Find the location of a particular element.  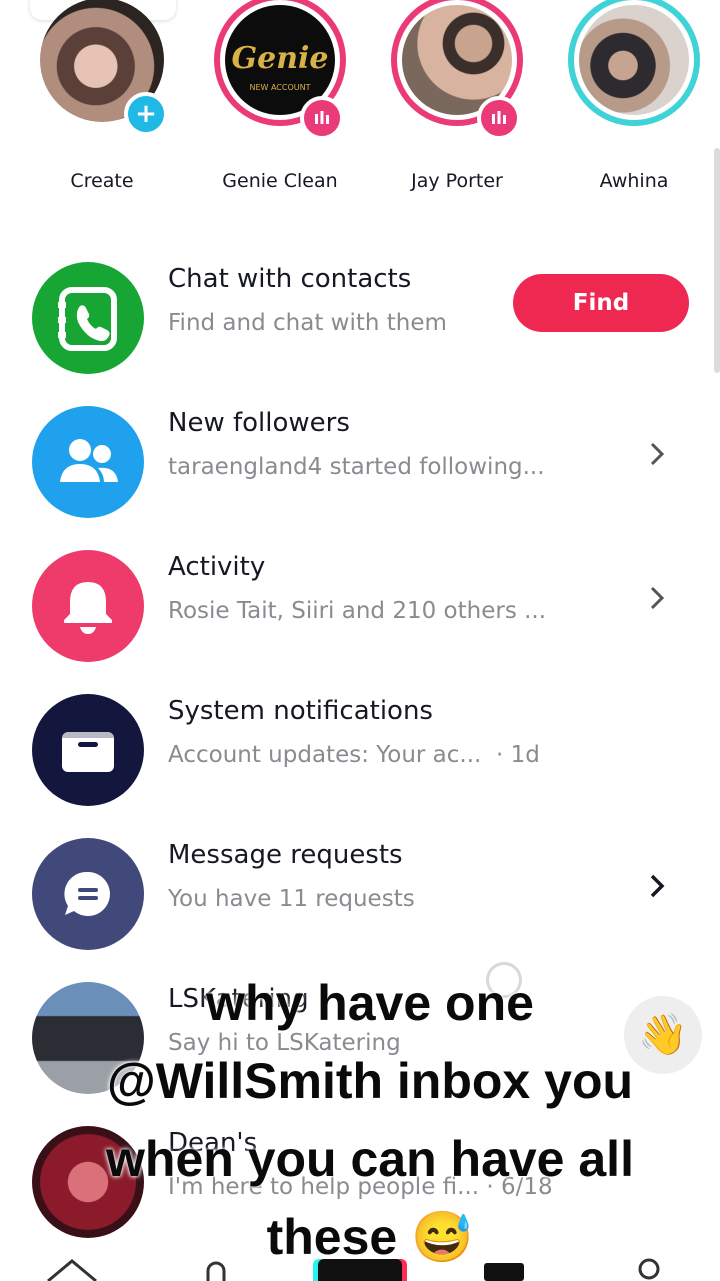

shop-icon is located at coordinates (216, 1270).